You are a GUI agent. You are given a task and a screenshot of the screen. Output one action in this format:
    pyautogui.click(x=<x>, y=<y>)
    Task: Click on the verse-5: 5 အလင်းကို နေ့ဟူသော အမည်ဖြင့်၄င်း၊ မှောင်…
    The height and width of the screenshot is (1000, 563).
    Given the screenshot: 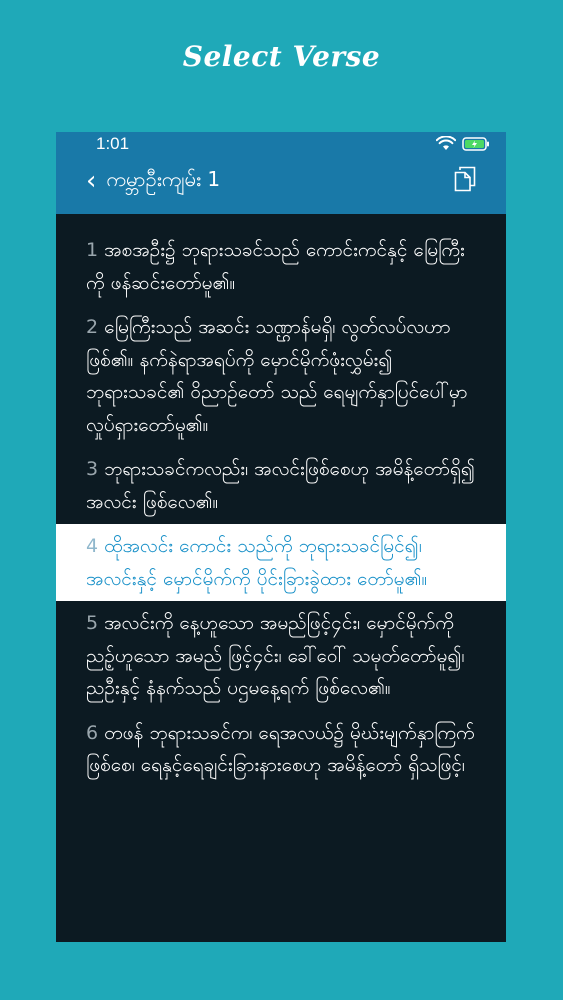 What is the action you would take?
    pyautogui.click(x=281, y=656)
    